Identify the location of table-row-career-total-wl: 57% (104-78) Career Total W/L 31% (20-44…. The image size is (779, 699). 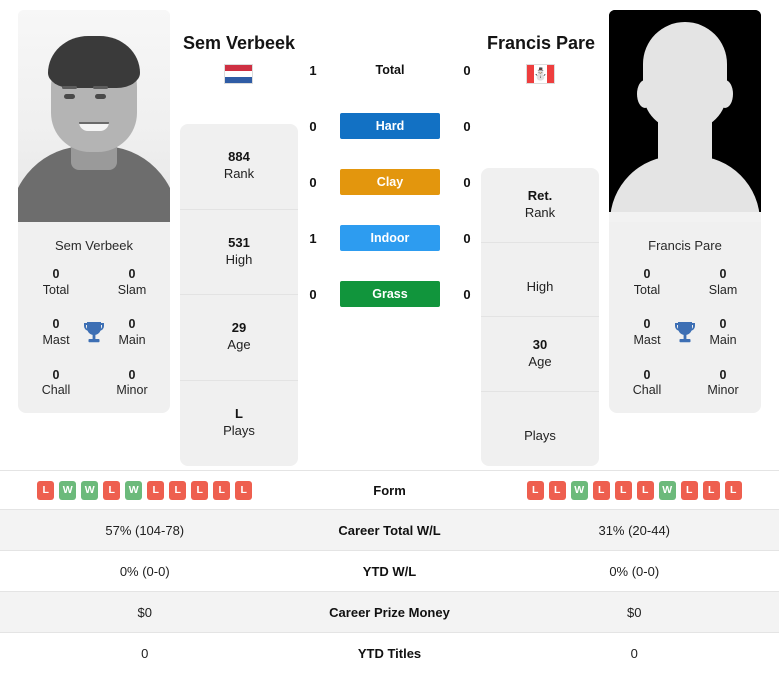
(389, 529).